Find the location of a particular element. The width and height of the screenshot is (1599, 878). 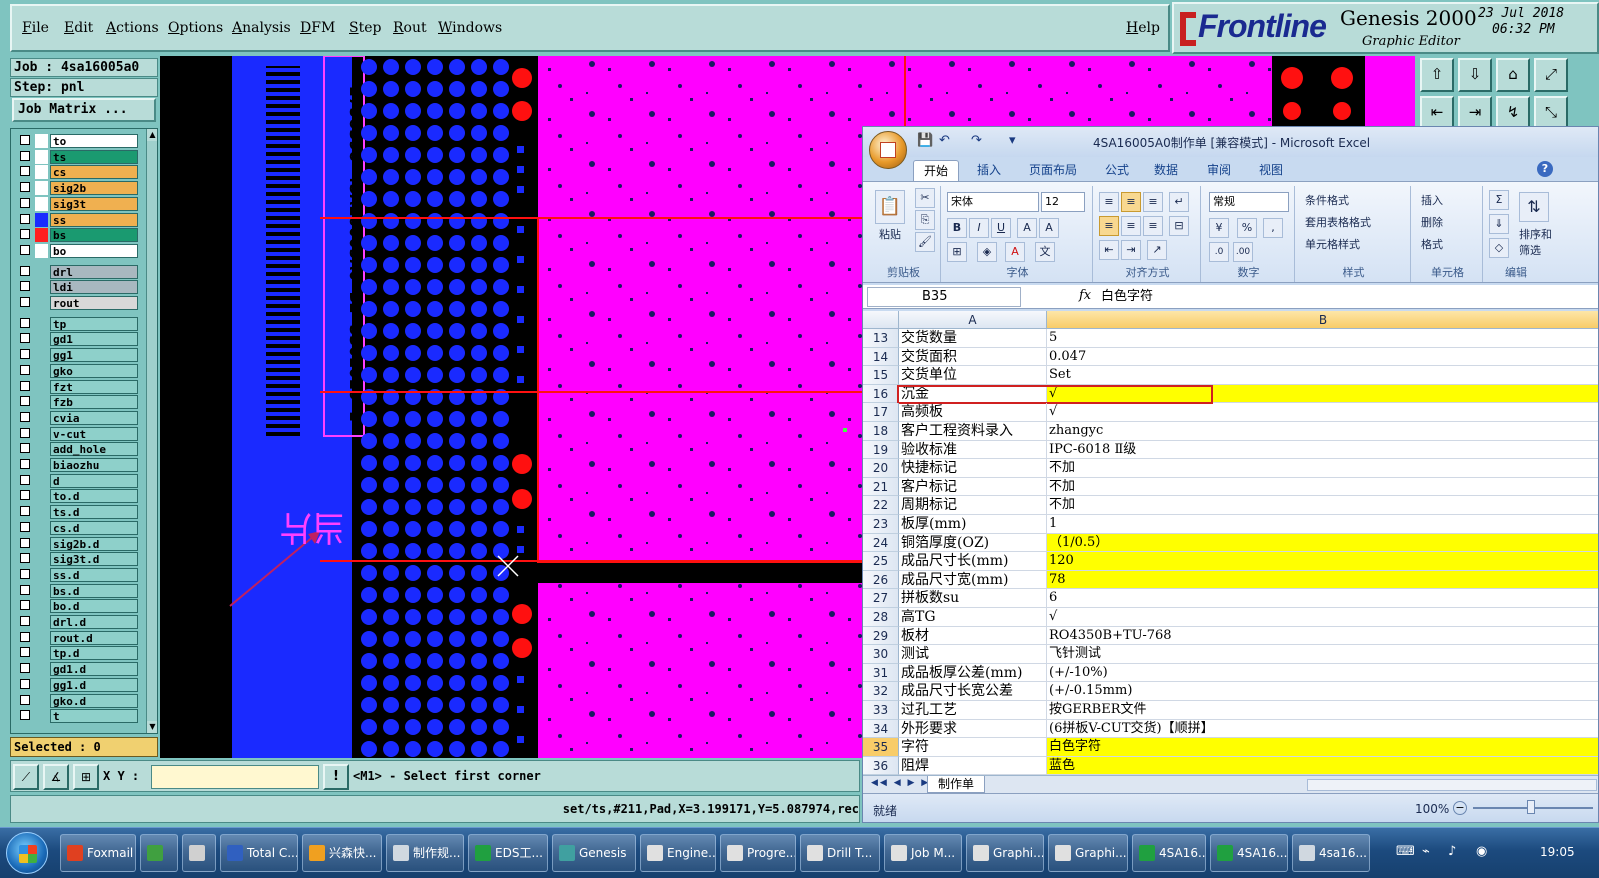

cell-a: 交货单位 is located at coordinates (973, 375).